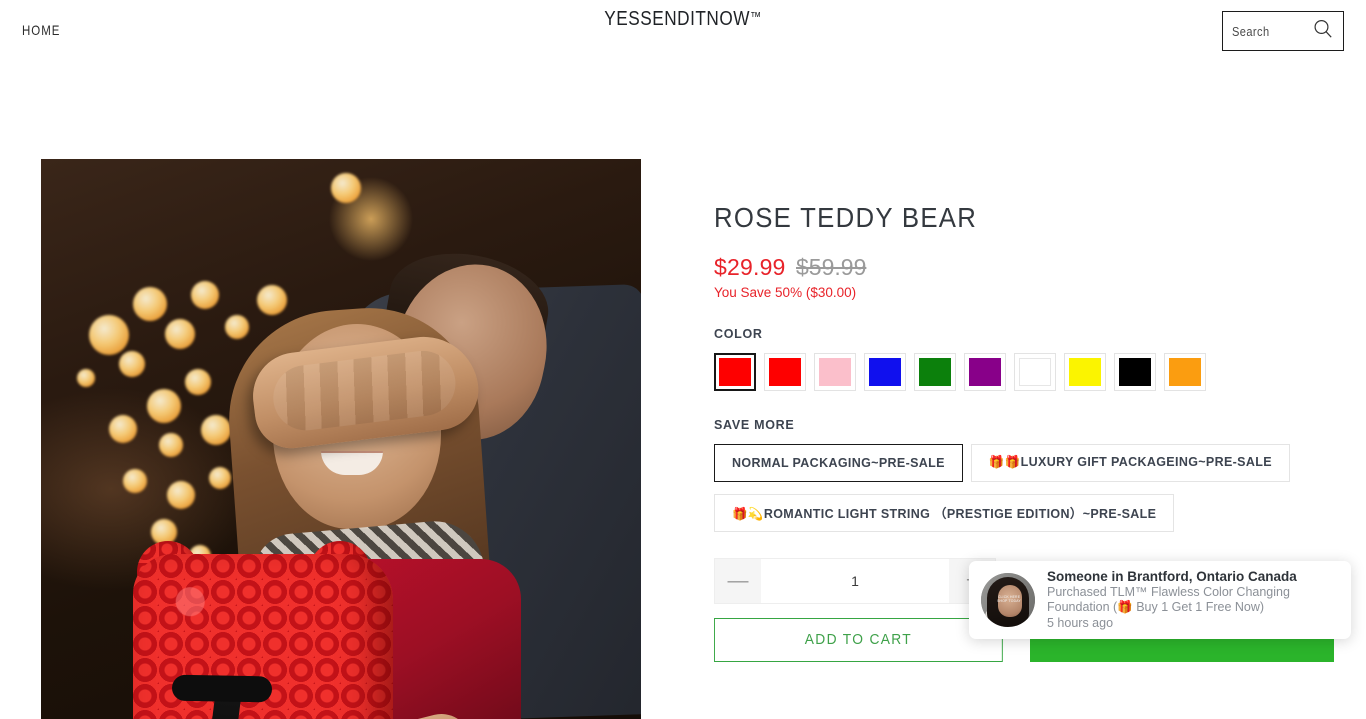  What do you see at coordinates (858, 639) in the screenshot?
I see `add-to-cart-button: ADD TO CART` at bounding box center [858, 639].